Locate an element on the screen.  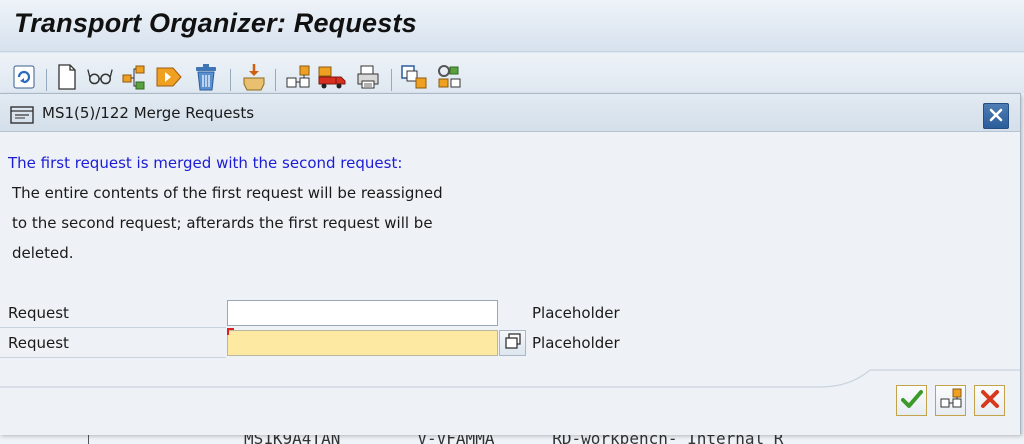
first-request-label: Request is located at coordinates (38, 313).